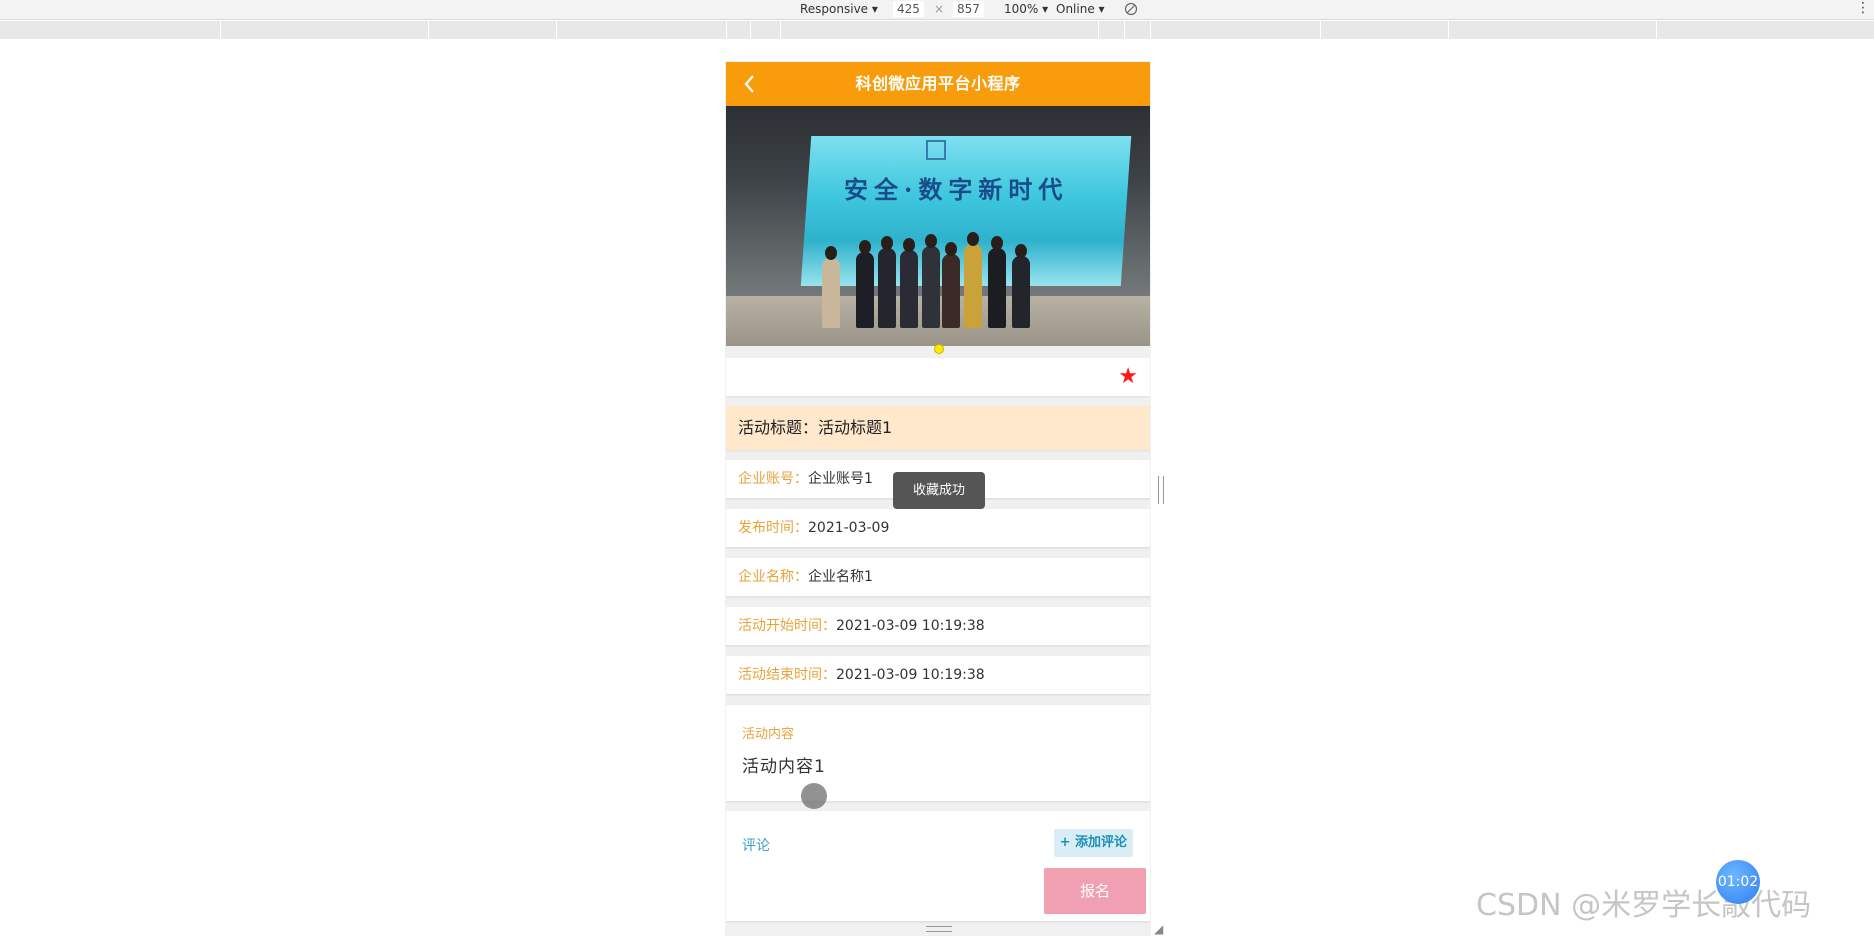  I want to click on activity-banner-image: 安全·数字新时代, so click(938, 226).